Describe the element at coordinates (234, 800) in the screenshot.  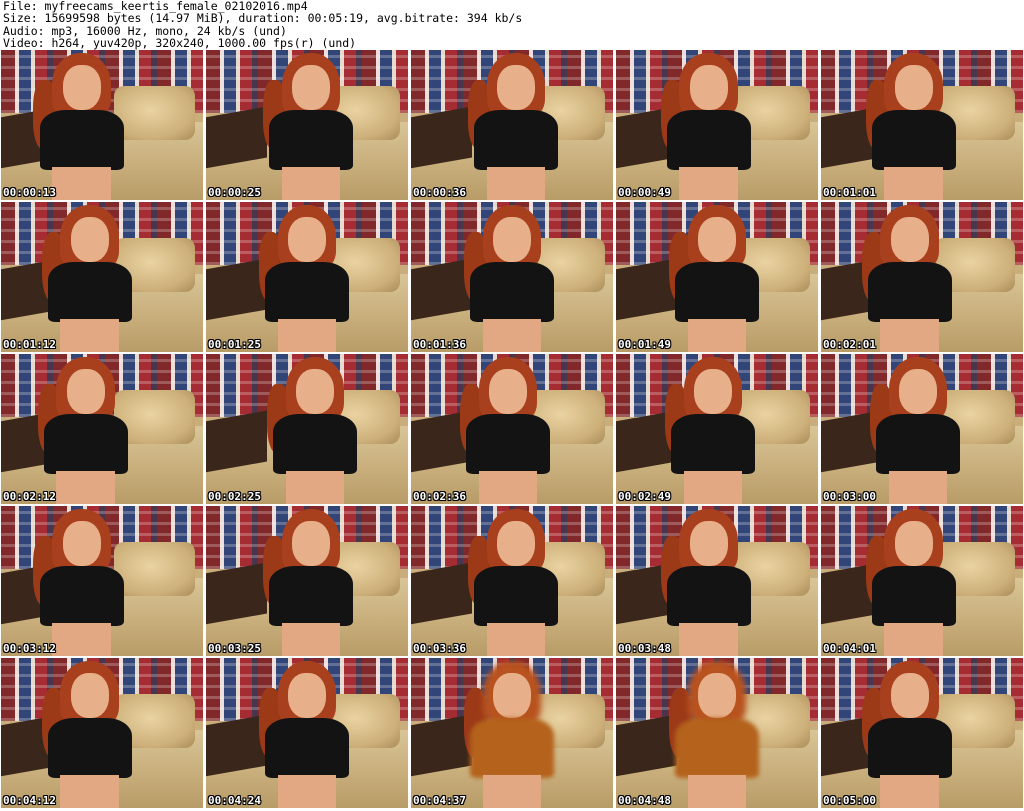
I see `thumbnail-timestamp: 00:04:24` at that location.